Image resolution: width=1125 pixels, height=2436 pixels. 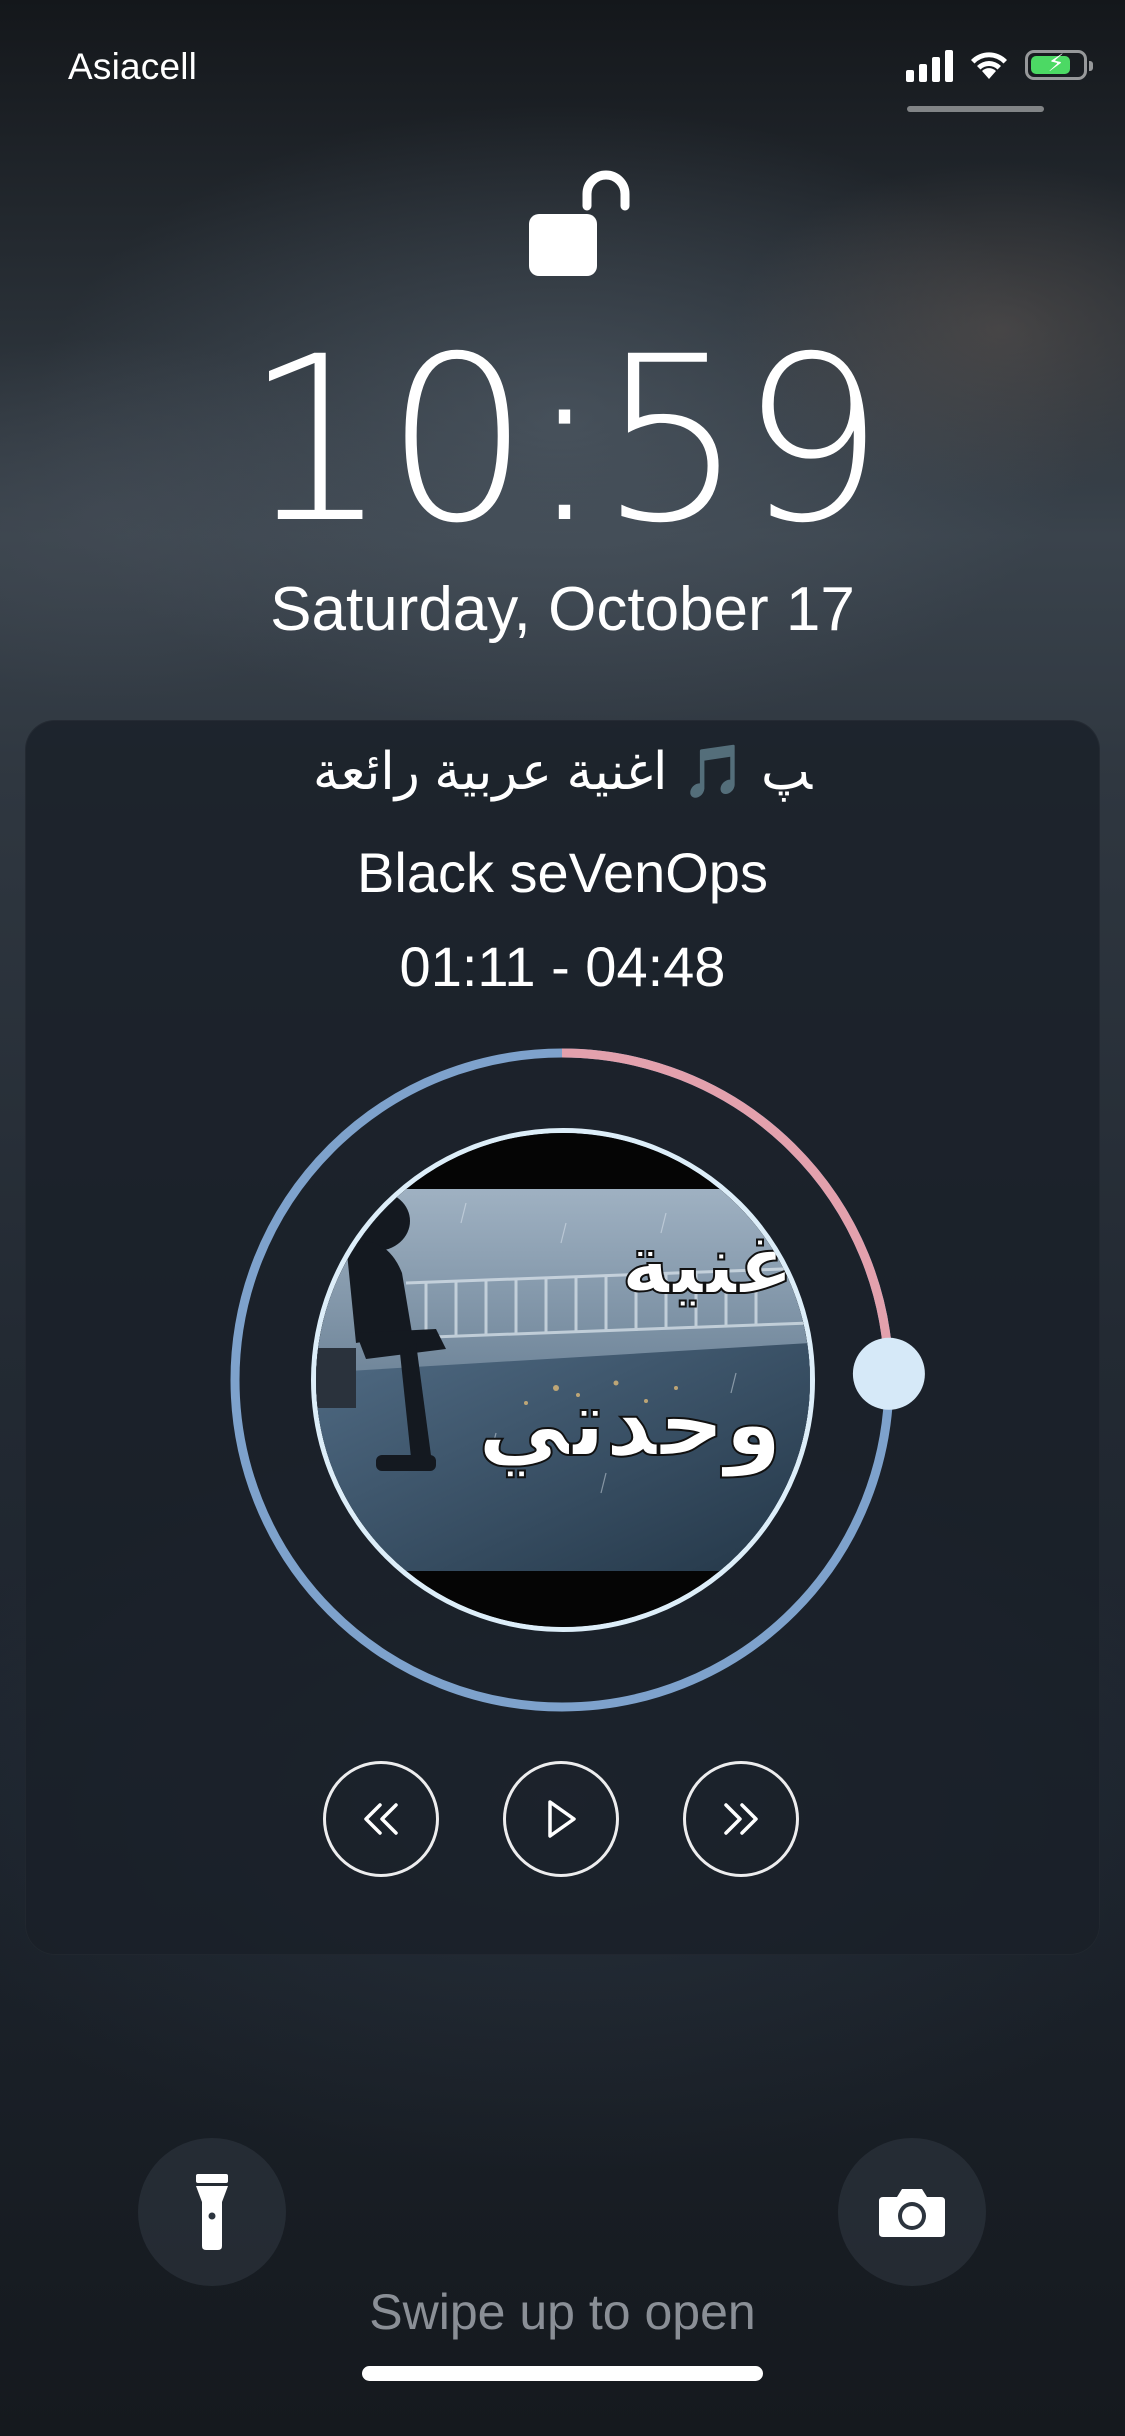 What do you see at coordinates (929, 65) in the screenshot?
I see `cellular-signal-icon` at bounding box center [929, 65].